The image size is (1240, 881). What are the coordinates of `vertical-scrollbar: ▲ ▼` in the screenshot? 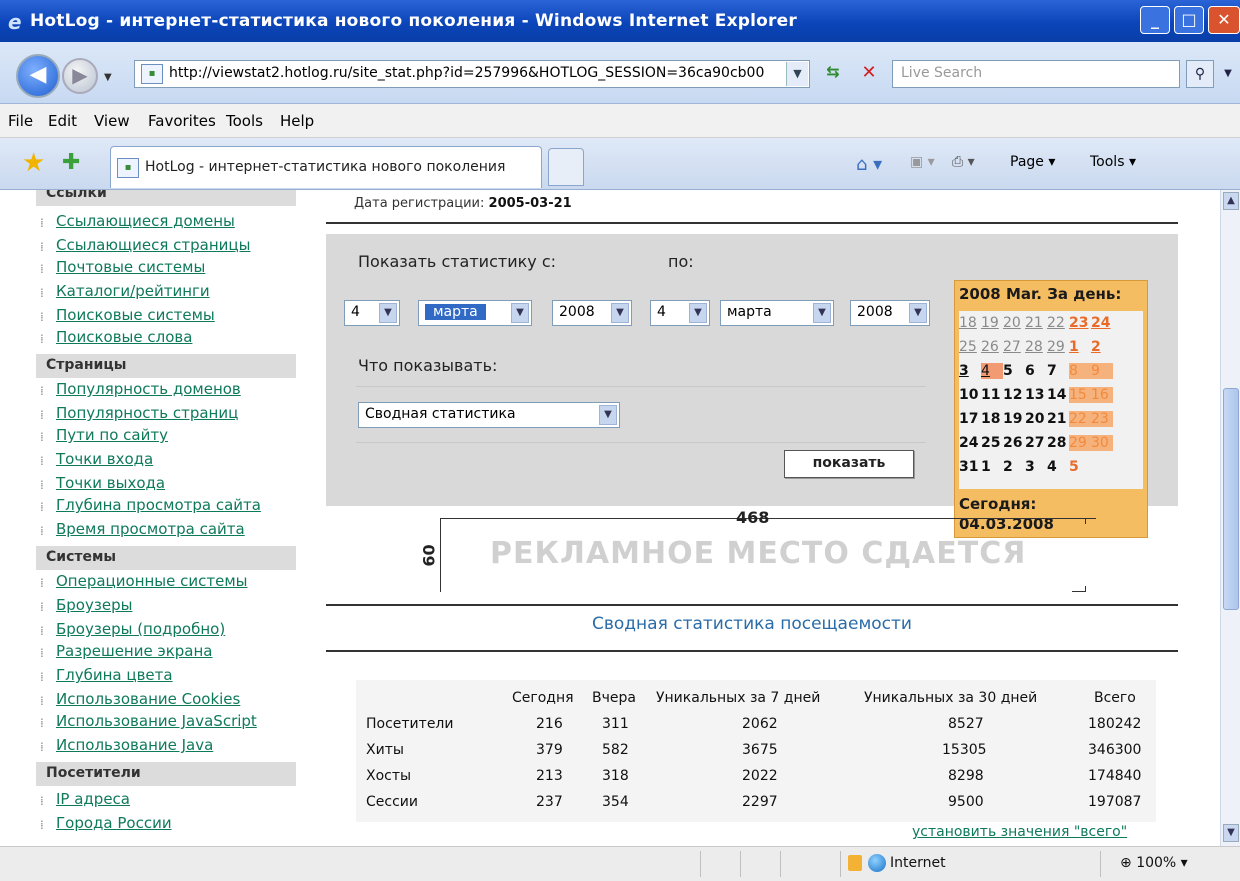 It's located at (1230, 518).